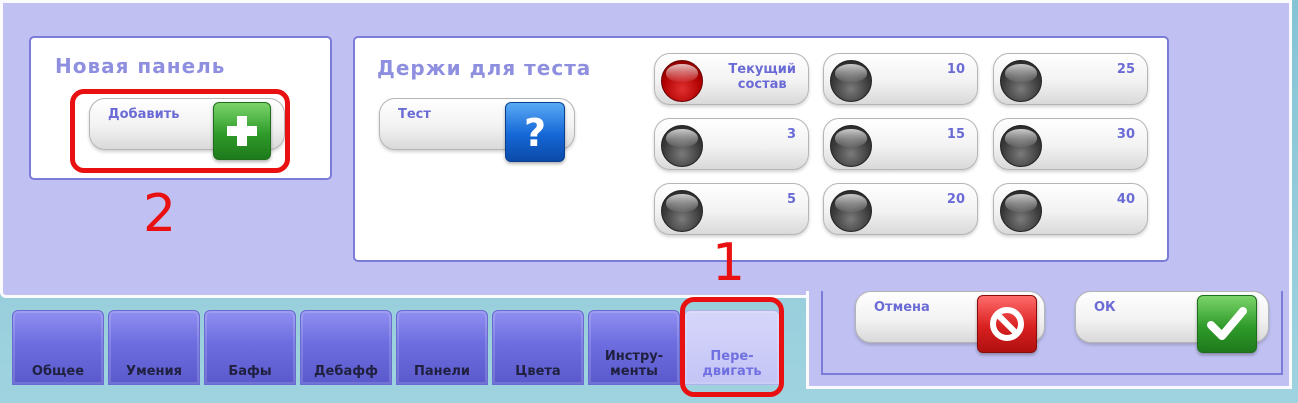 Image resolution: width=1298 pixels, height=403 pixels. What do you see at coordinates (538, 371) in the screenshot?
I see `tab-label: Цвета` at bounding box center [538, 371].